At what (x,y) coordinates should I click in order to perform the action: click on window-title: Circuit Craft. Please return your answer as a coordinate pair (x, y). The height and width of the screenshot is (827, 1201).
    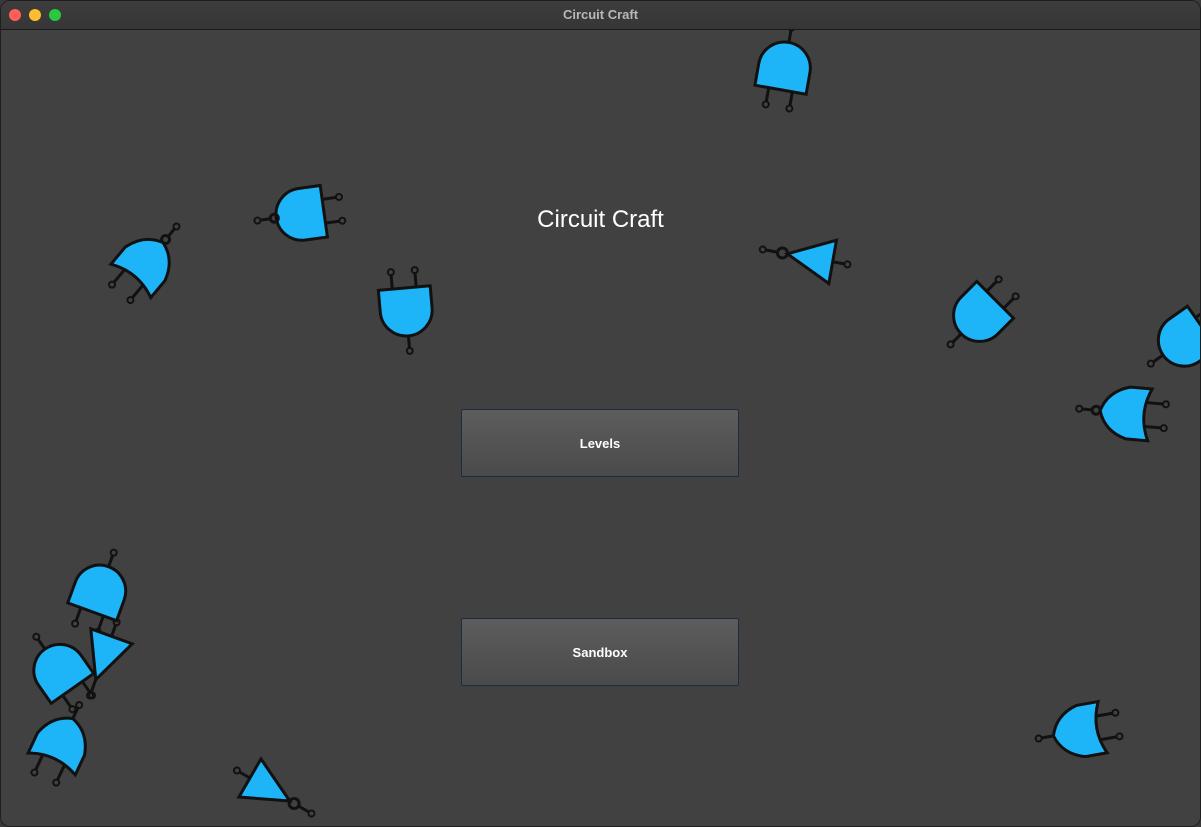
    Looking at the image, I should click on (600, 14).